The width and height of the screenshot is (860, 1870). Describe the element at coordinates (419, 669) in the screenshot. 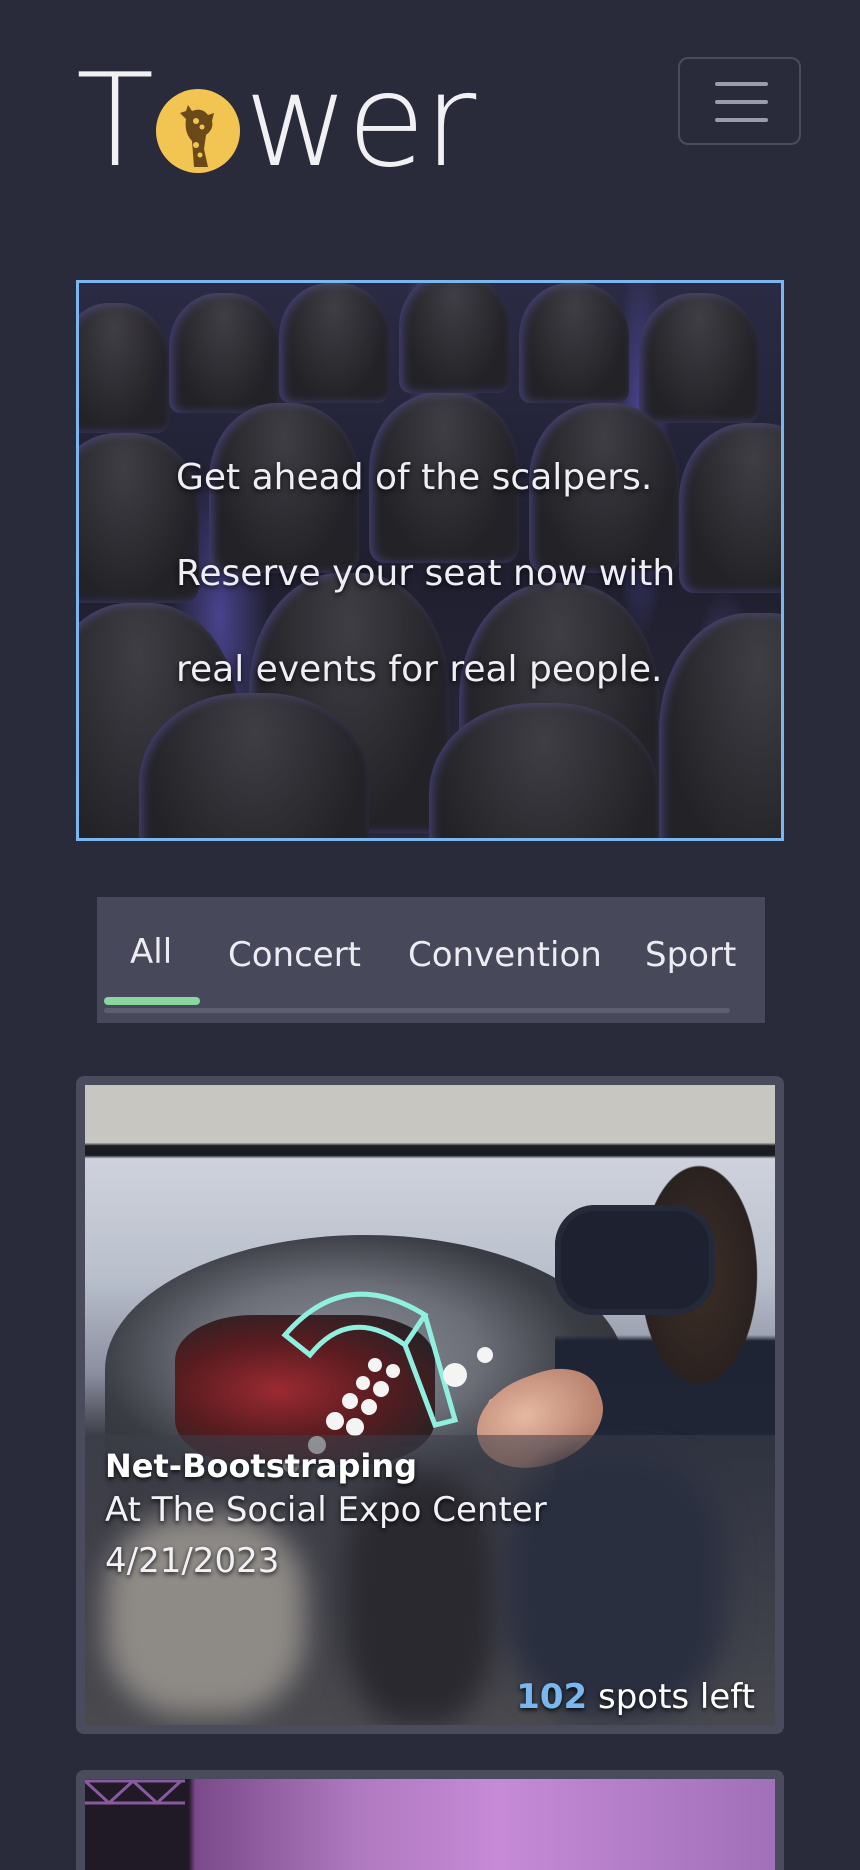

I see `hero-line-3: real events for real people.` at that location.